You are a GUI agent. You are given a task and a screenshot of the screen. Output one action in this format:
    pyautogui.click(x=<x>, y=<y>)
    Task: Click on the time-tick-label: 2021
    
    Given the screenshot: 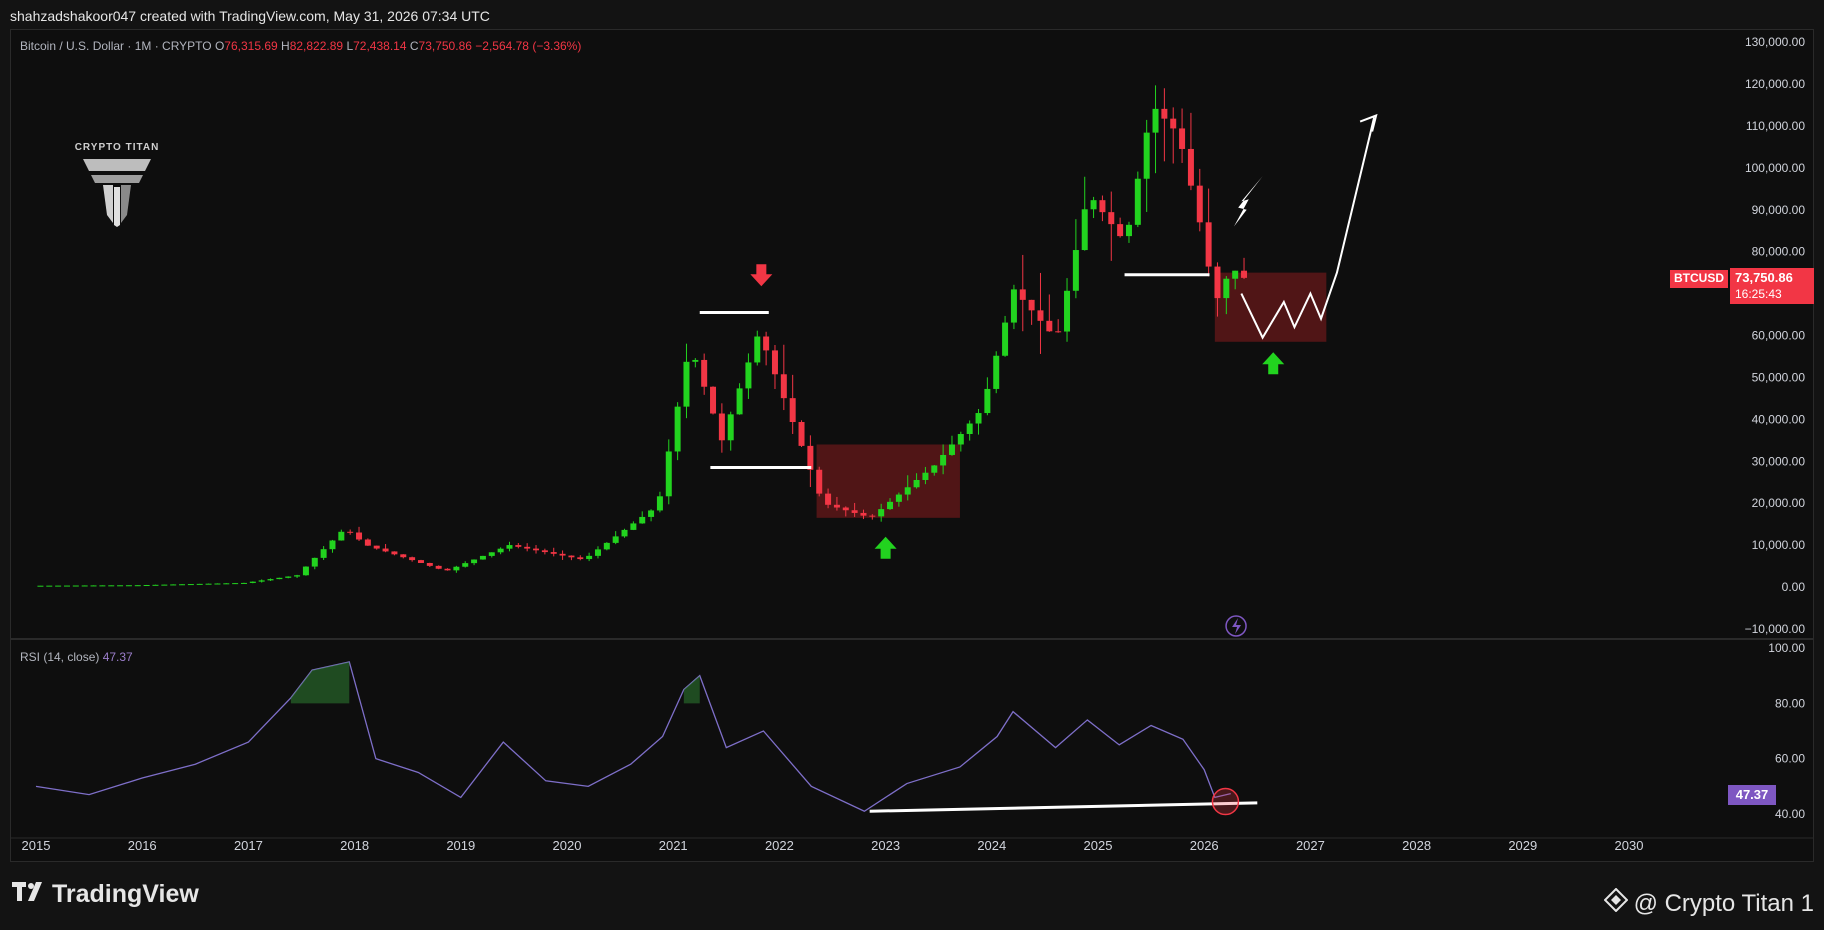 What is the action you would take?
    pyautogui.click(x=673, y=845)
    